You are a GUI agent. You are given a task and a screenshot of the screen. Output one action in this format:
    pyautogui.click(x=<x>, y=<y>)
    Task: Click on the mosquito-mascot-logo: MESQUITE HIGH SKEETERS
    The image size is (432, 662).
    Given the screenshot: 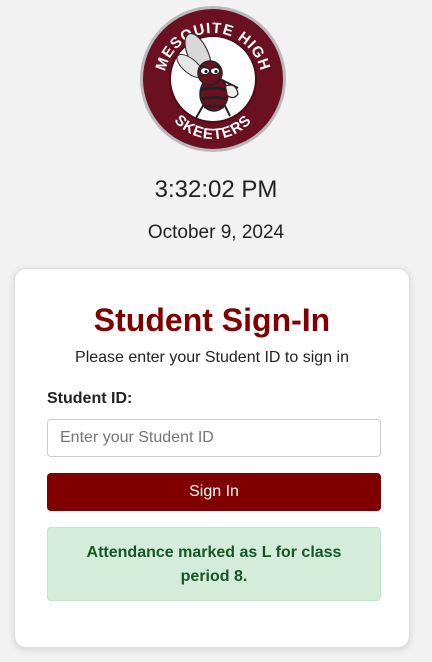 What is the action you would take?
    pyautogui.click(x=213, y=79)
    